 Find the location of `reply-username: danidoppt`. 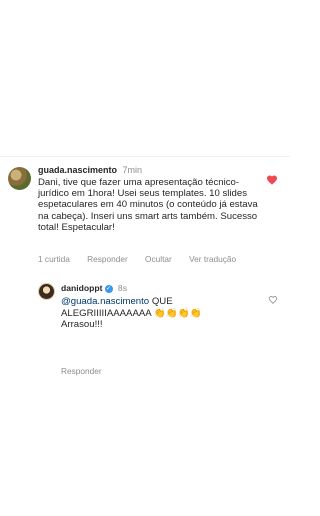

reply-username: danidoppt is located at coordinates (82, 288).